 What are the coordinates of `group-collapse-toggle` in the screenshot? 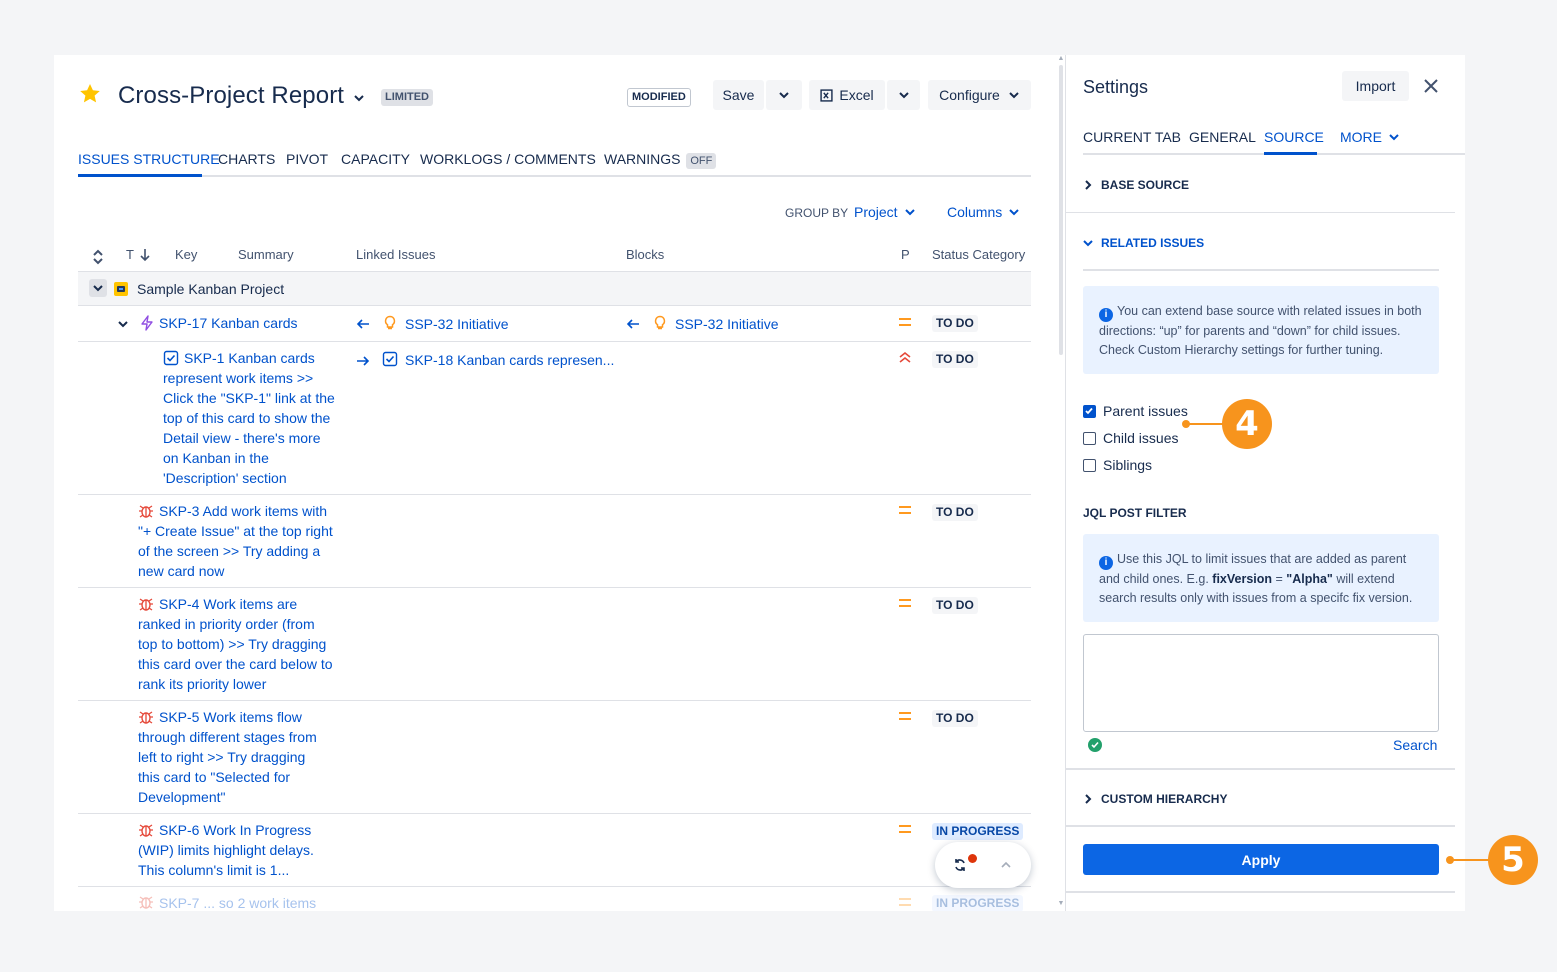 It's located at (98, 288).